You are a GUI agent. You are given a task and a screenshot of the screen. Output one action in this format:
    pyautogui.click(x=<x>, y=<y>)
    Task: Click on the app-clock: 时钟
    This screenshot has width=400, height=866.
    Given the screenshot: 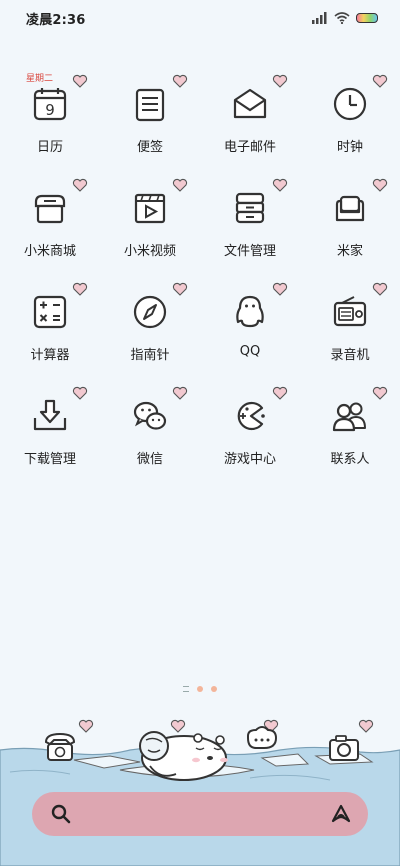 What is the action you would take?
    pyautogui.click(x=350, y=122)
    